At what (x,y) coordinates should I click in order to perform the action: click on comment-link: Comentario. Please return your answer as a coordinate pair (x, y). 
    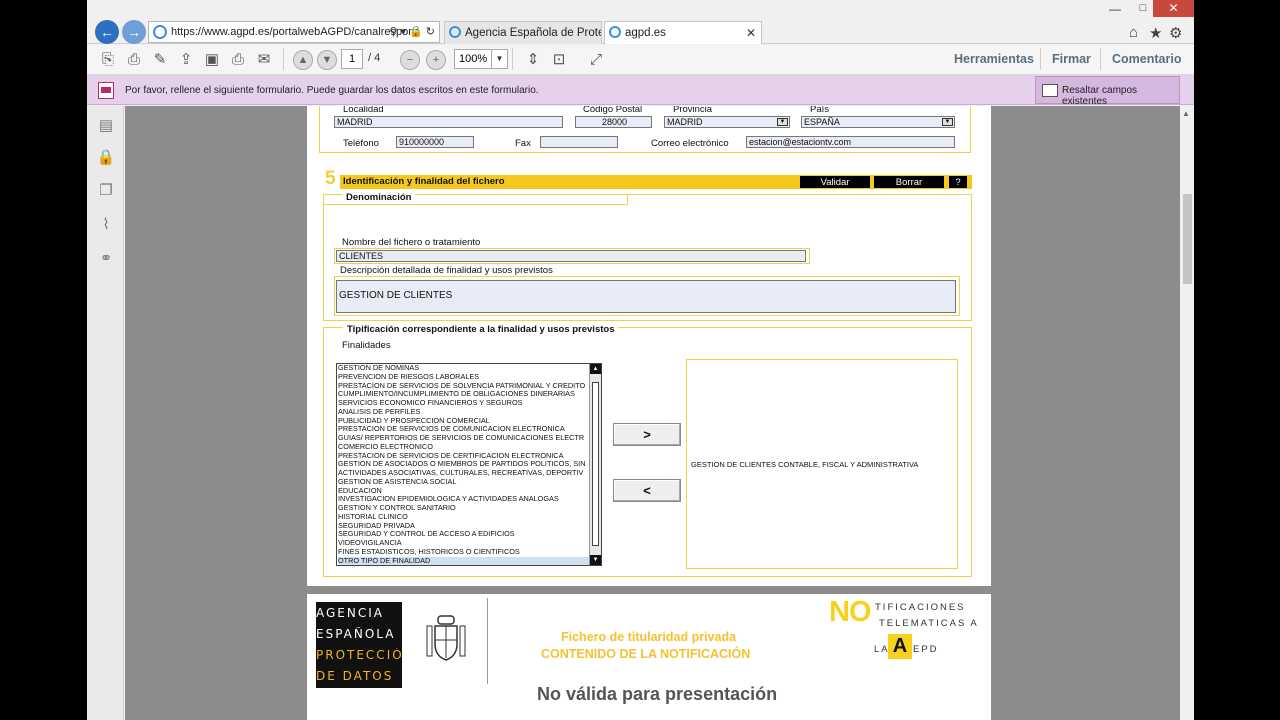
    Looking at the image, I should click on (1146, 59).